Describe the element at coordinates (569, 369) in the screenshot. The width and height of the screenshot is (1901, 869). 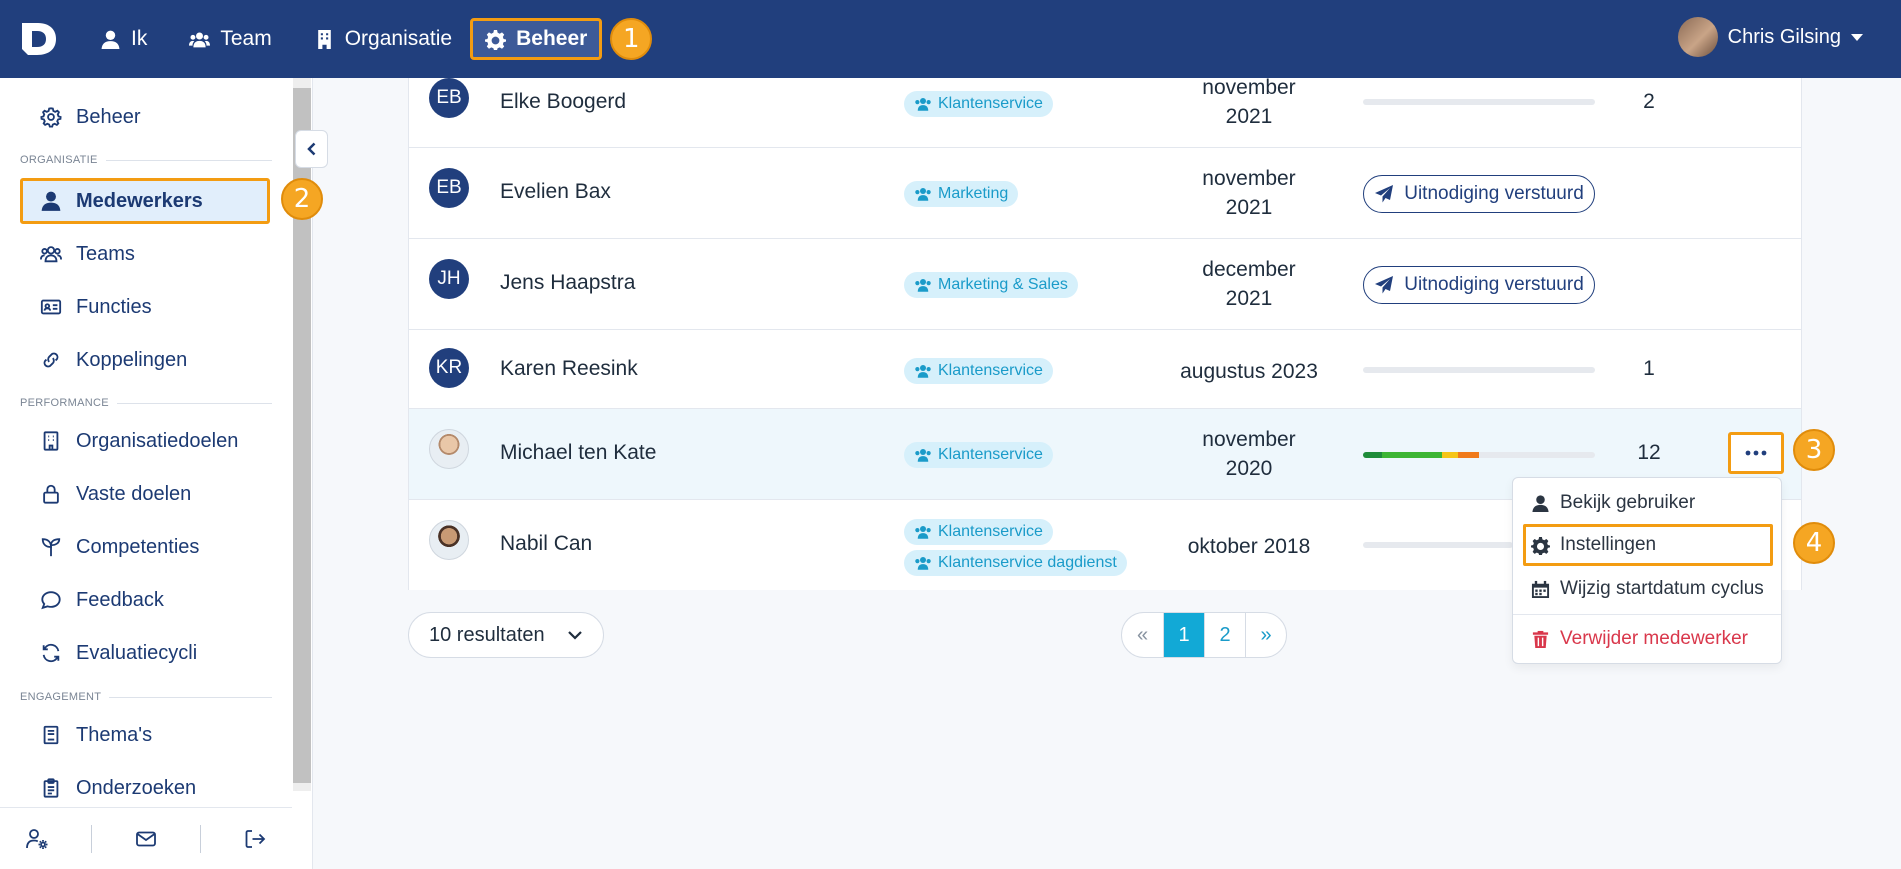
I see `employee-name: Karen Reesink` at that location.